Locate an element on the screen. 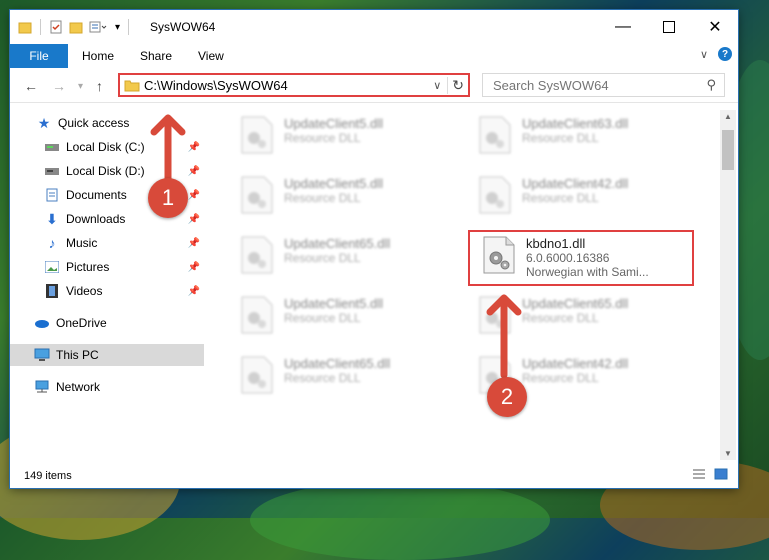  ribbon-tabs: File Home Share View ∨ ? is located at coordinates (374, 56).